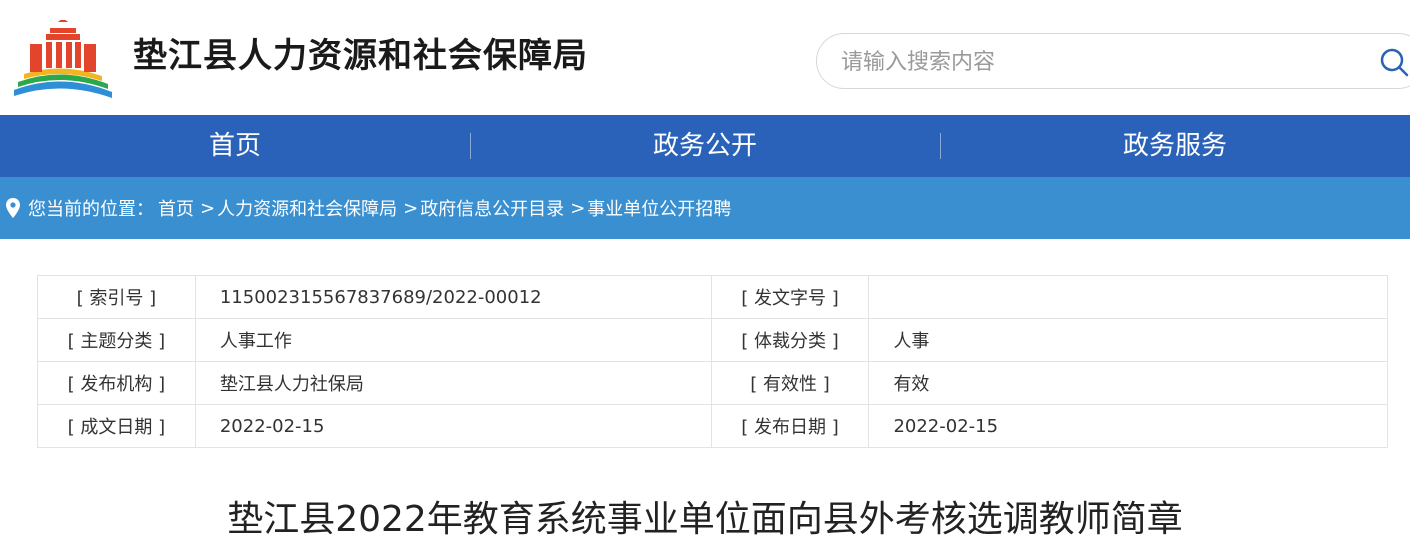 This screenshot has height=551, width=1410. I want to click on index-number-value: 115002315567837689/2022-00012, so click(453, 297).